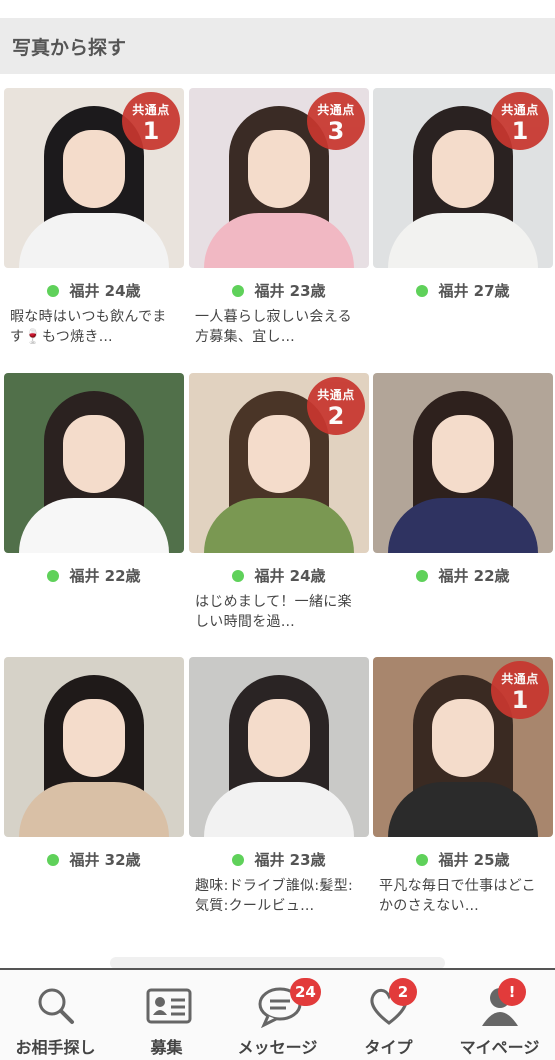 Image resolution: width=555 pixels, height=1060 pixels. I want to click on profile-photo: 共通点 2, so click(279, 463).